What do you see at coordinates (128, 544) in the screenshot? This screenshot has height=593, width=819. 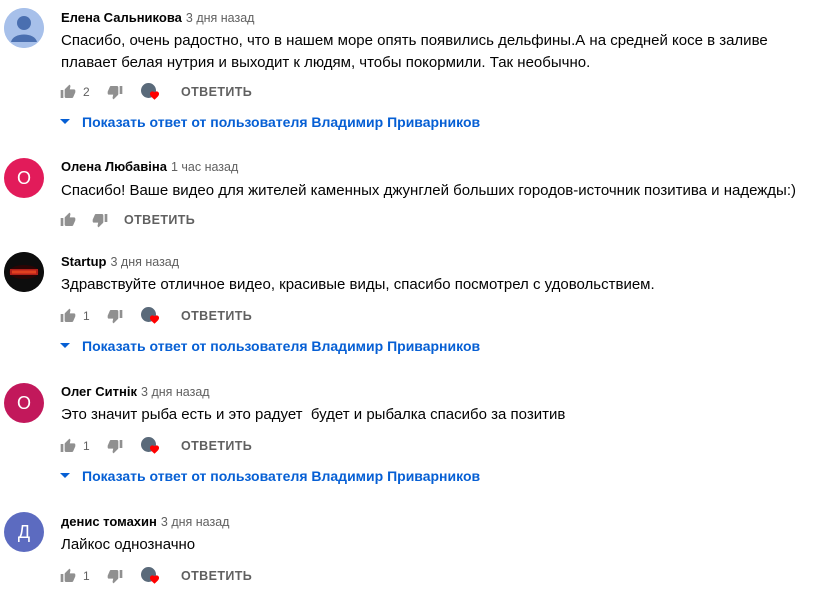 I see `comment-text: Лайкос однозначно` at bounding box center [128, 544].